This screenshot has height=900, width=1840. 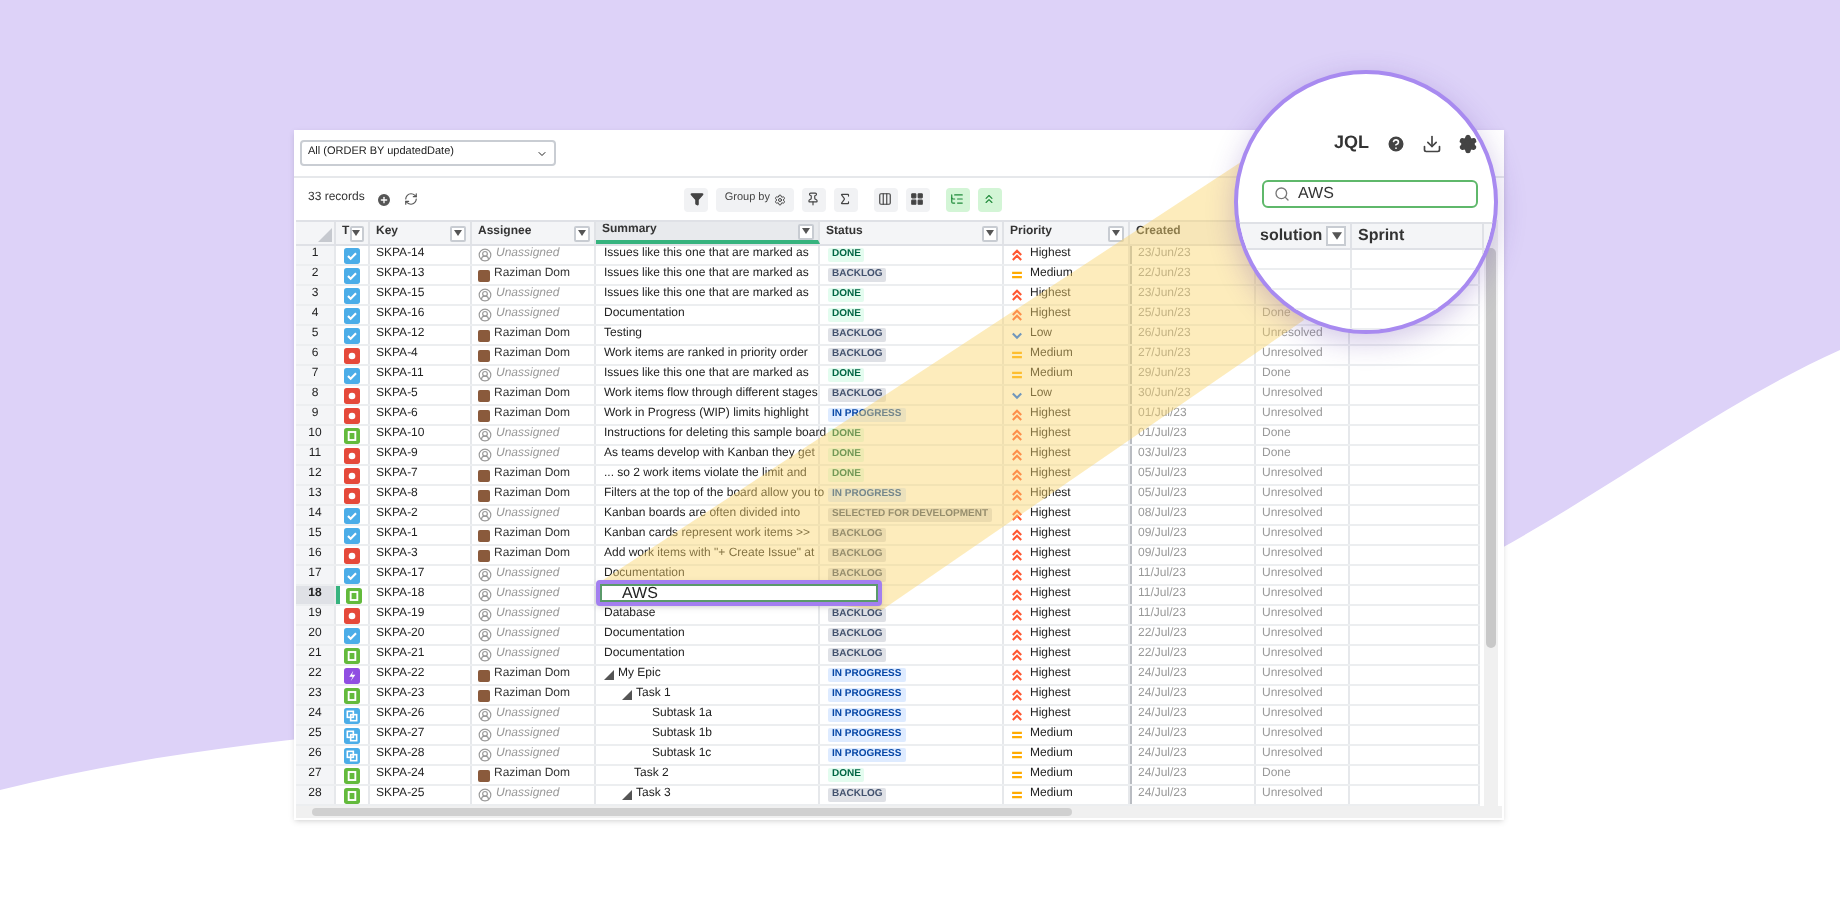 I want to click on grid-icon, so click(x=917, y=199).